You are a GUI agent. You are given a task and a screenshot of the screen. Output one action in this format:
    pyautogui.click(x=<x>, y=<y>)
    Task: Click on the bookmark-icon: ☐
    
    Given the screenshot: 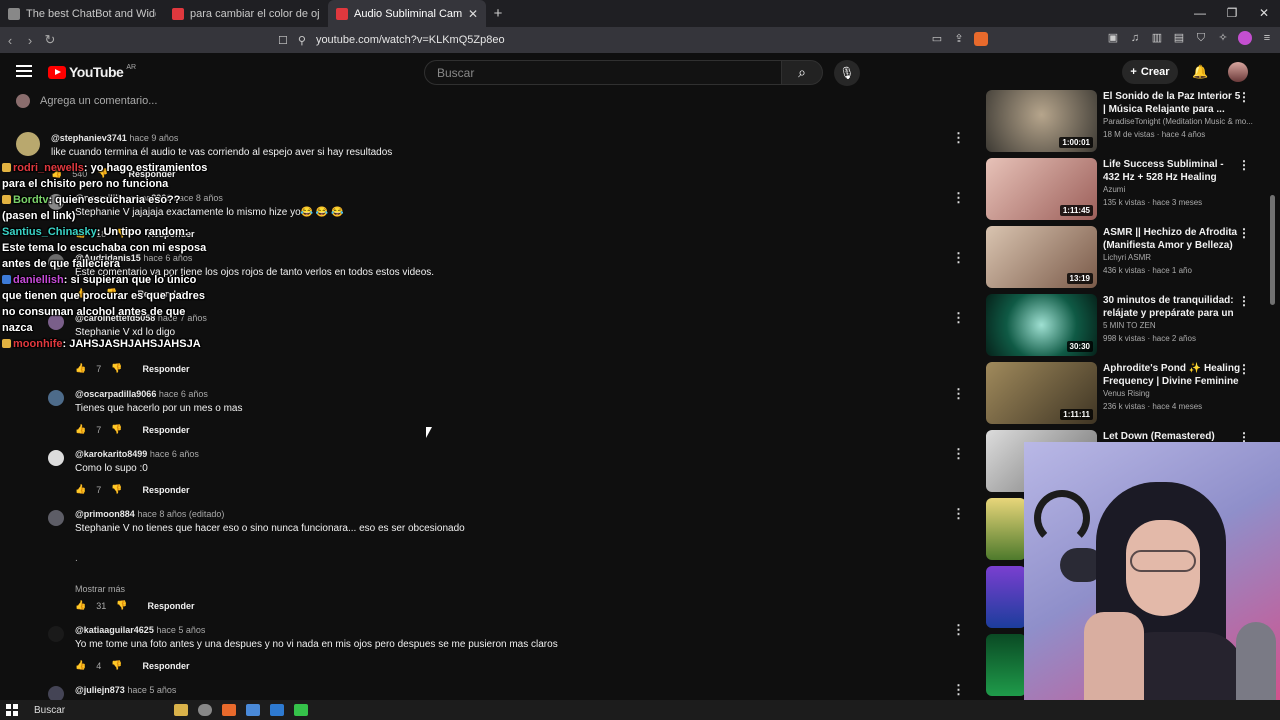 What is the action you would take?
    pyautogui.click(x=283, y=40)
    